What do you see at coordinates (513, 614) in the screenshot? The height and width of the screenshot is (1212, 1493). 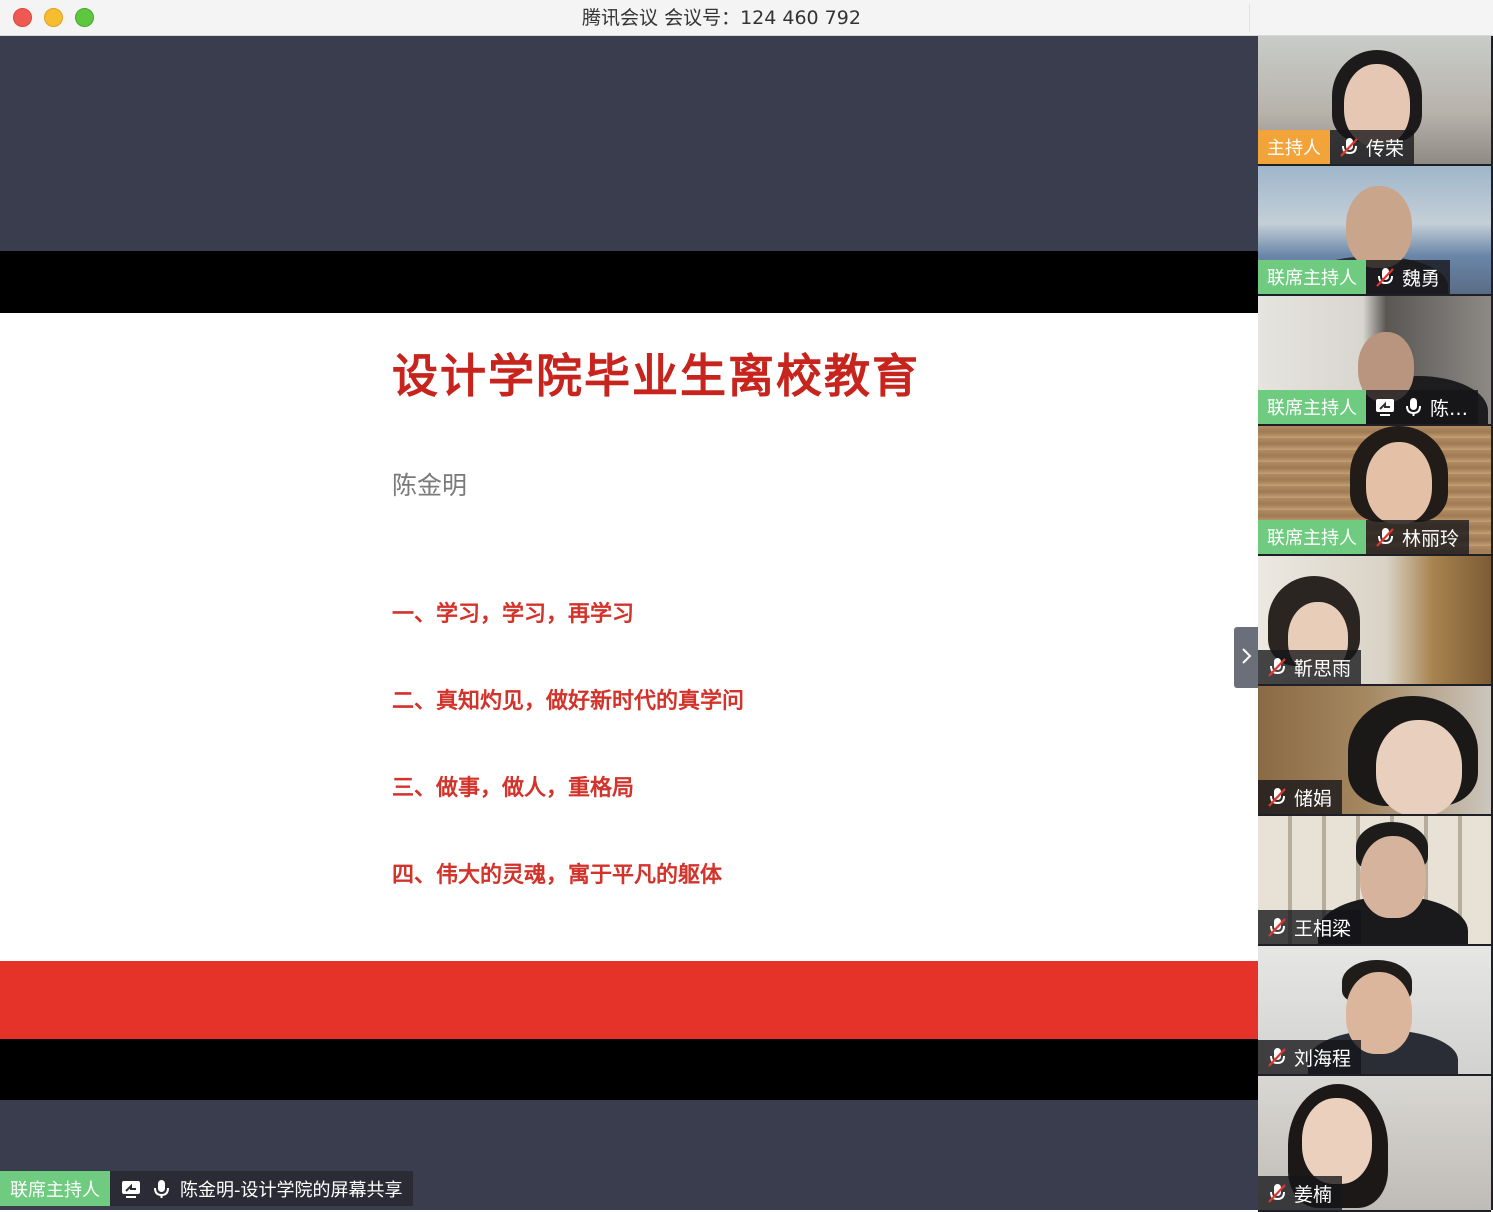 I see `slide-point: 一、学习，学习，再学习` at bounding box center [513, 614].